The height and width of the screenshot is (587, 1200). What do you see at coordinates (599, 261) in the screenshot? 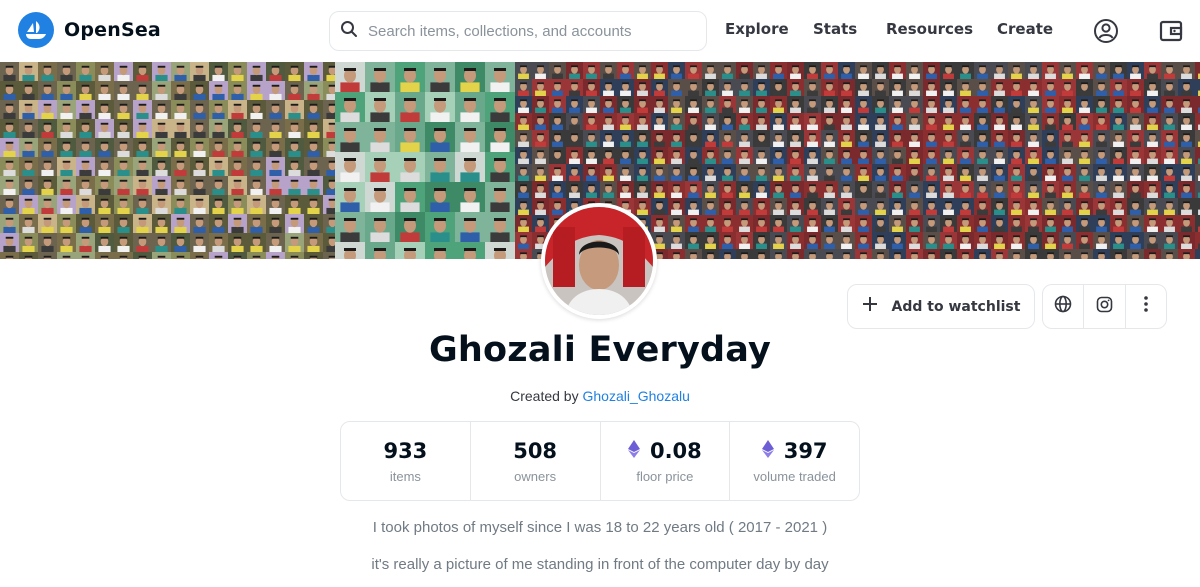
I see `collection-avatar` at bounding box center [599, 261].